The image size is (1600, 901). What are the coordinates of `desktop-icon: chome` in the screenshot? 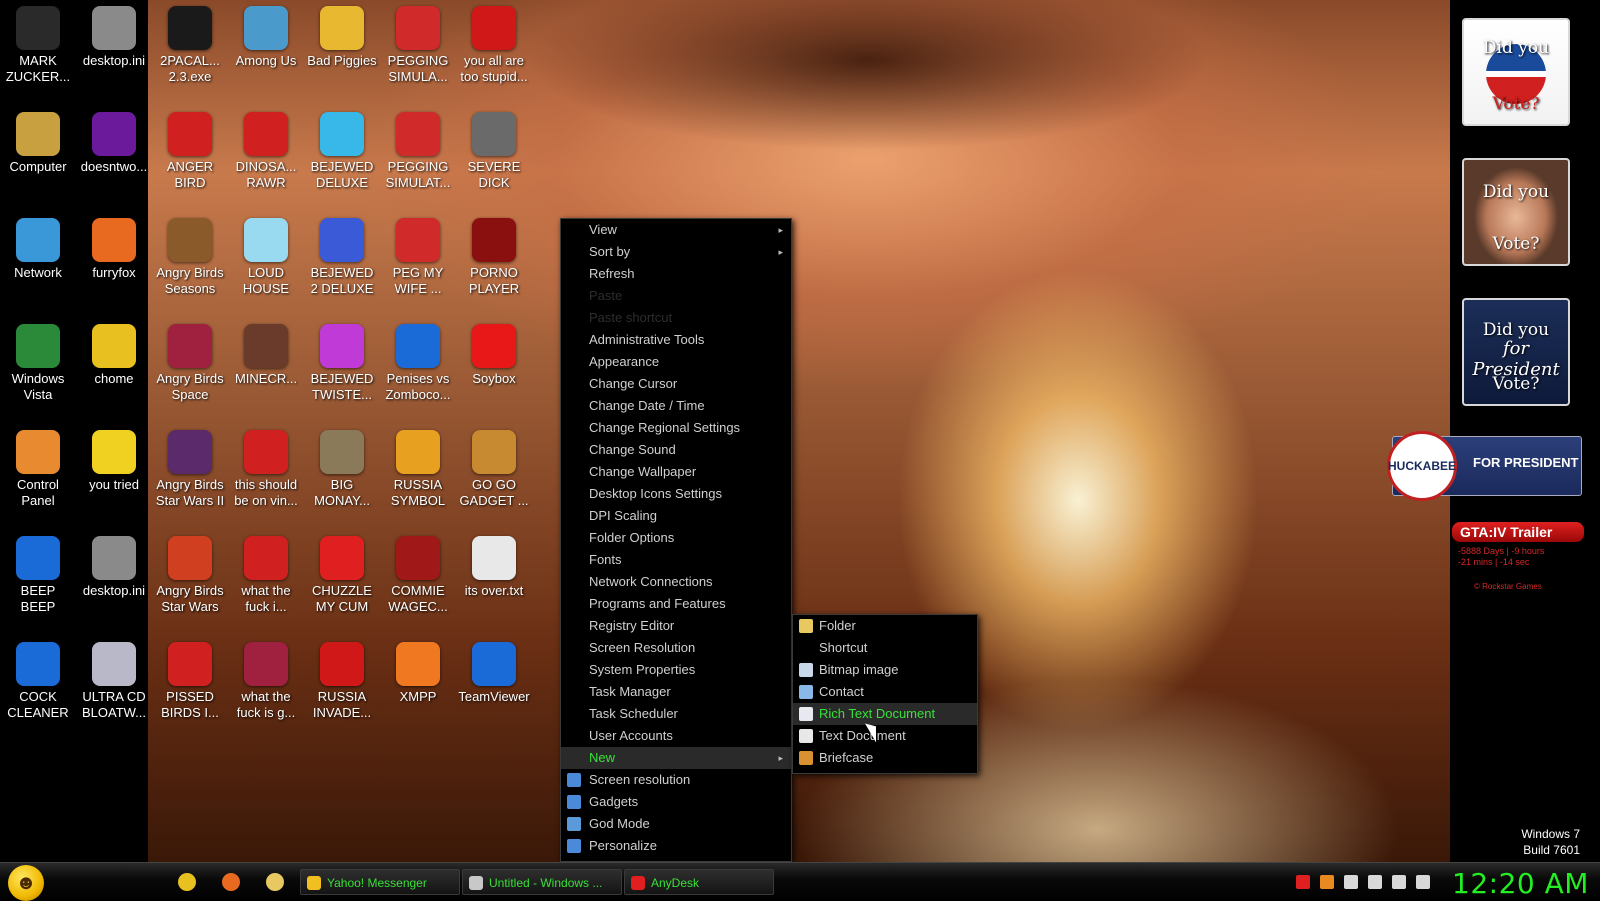 It's located at (114, 355).